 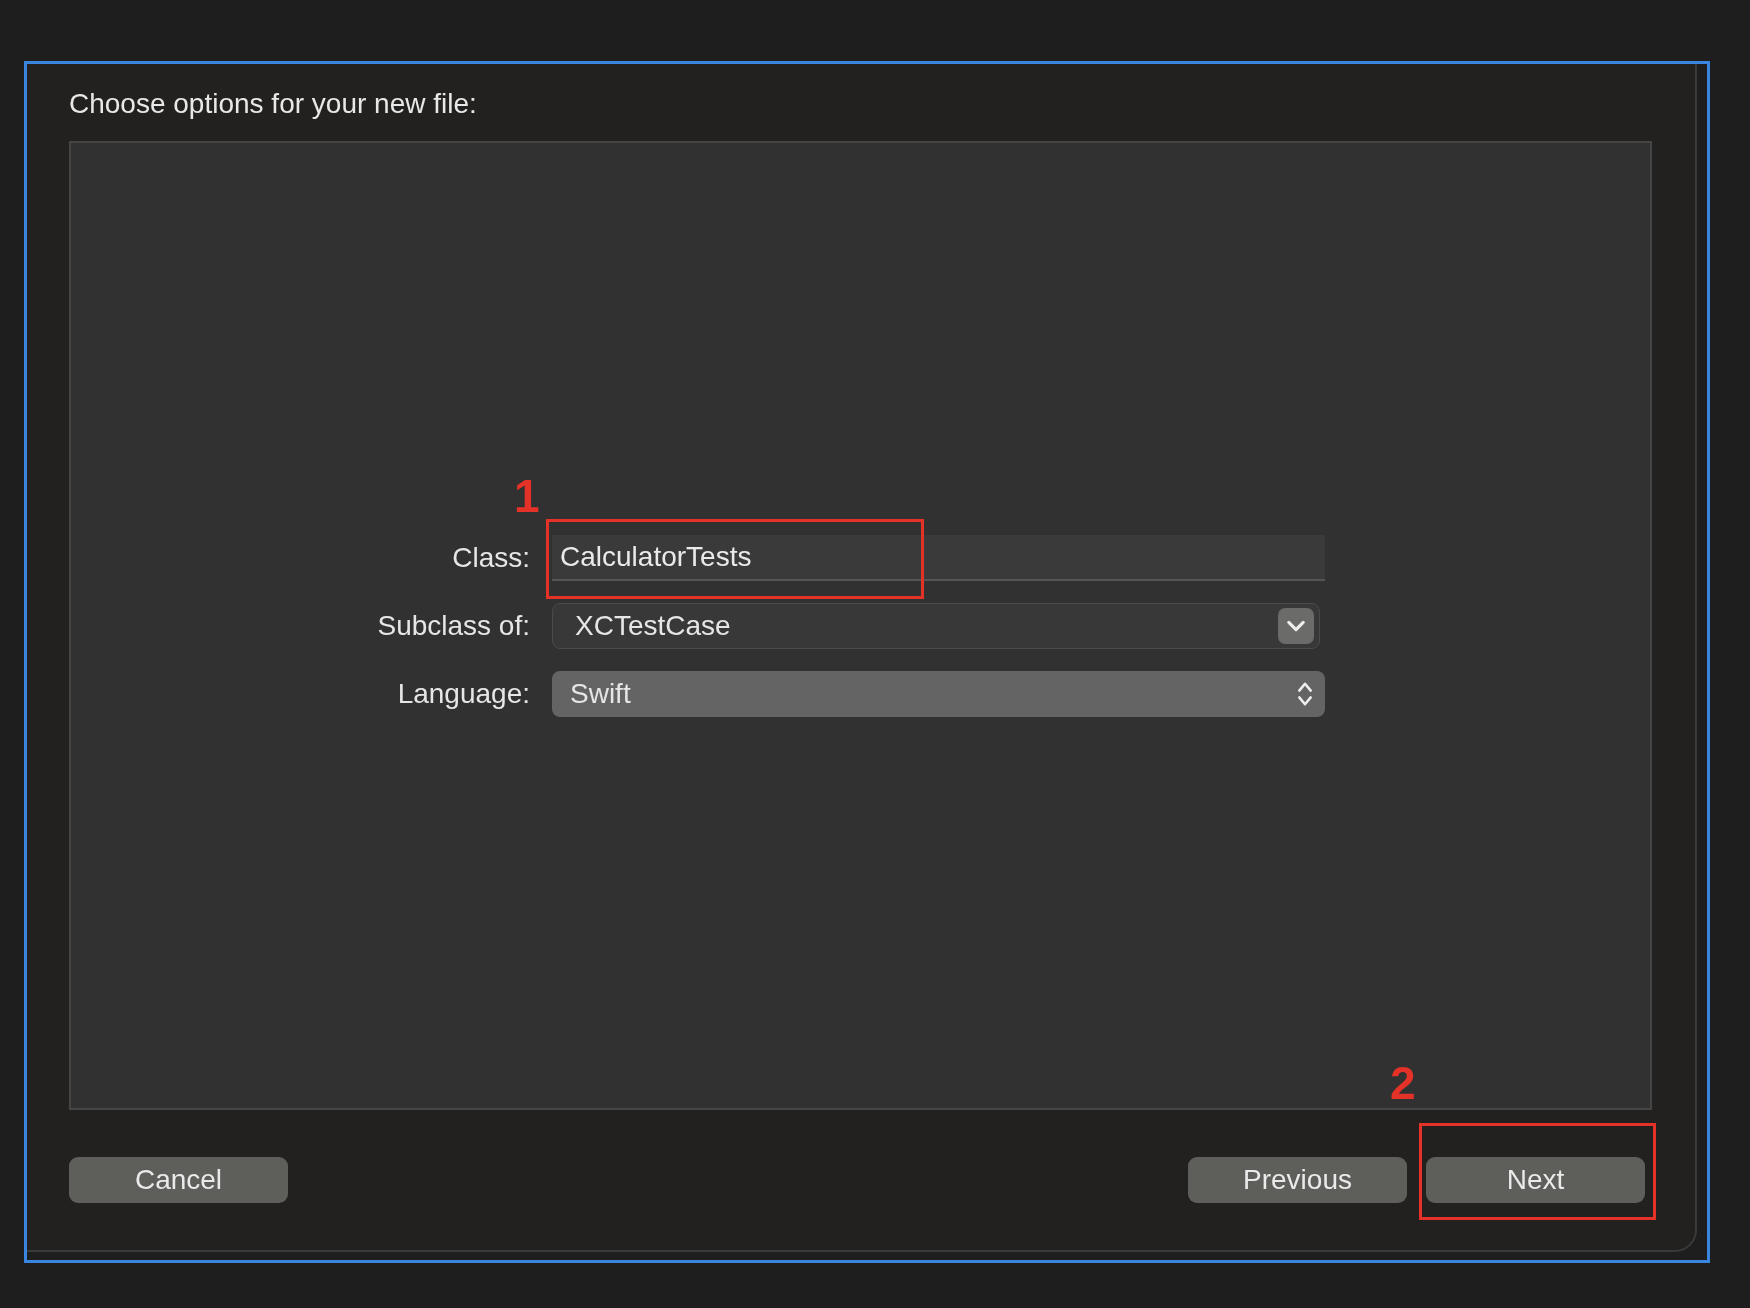 I want to click on class-name-field: CalculatorTests, so click(x=938, y=557).